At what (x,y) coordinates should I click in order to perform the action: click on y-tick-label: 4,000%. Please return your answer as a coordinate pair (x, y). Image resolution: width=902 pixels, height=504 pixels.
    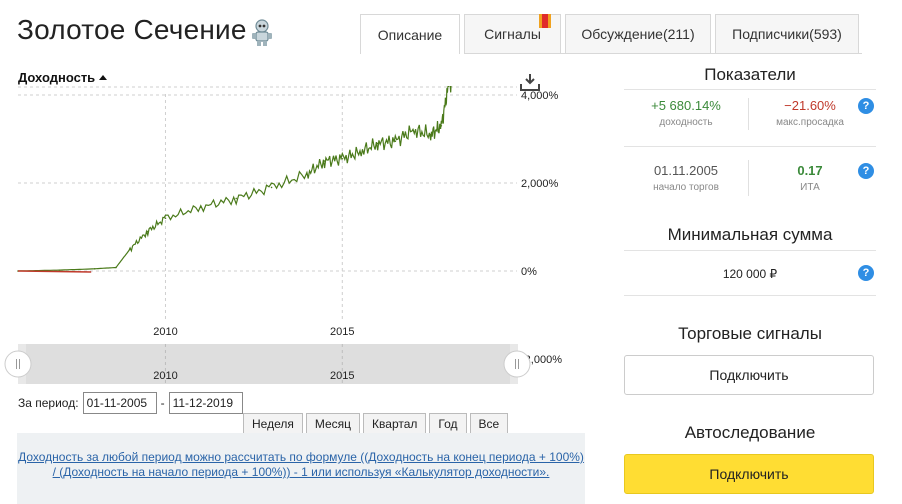
    Looking at the image, I should click on (540, 96).